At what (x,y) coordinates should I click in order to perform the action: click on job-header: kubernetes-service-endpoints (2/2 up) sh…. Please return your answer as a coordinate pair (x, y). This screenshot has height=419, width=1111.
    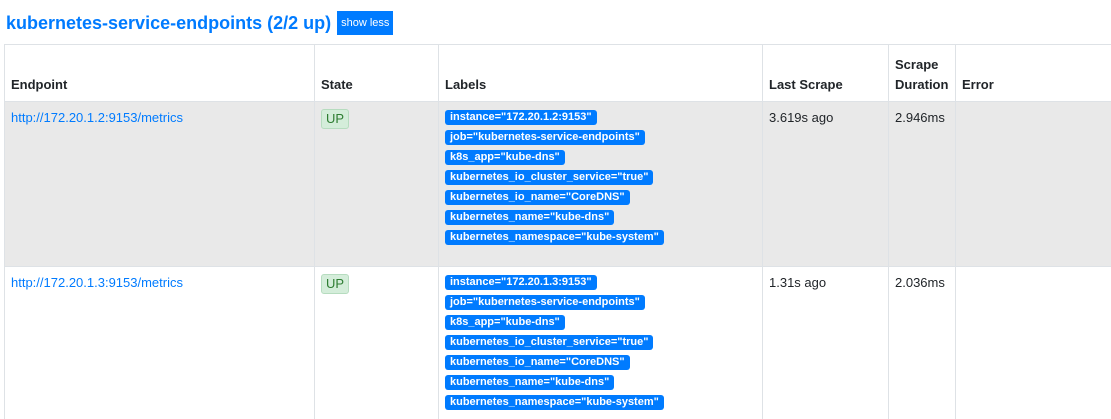
    Looking at the image, I should click on (200, 23).